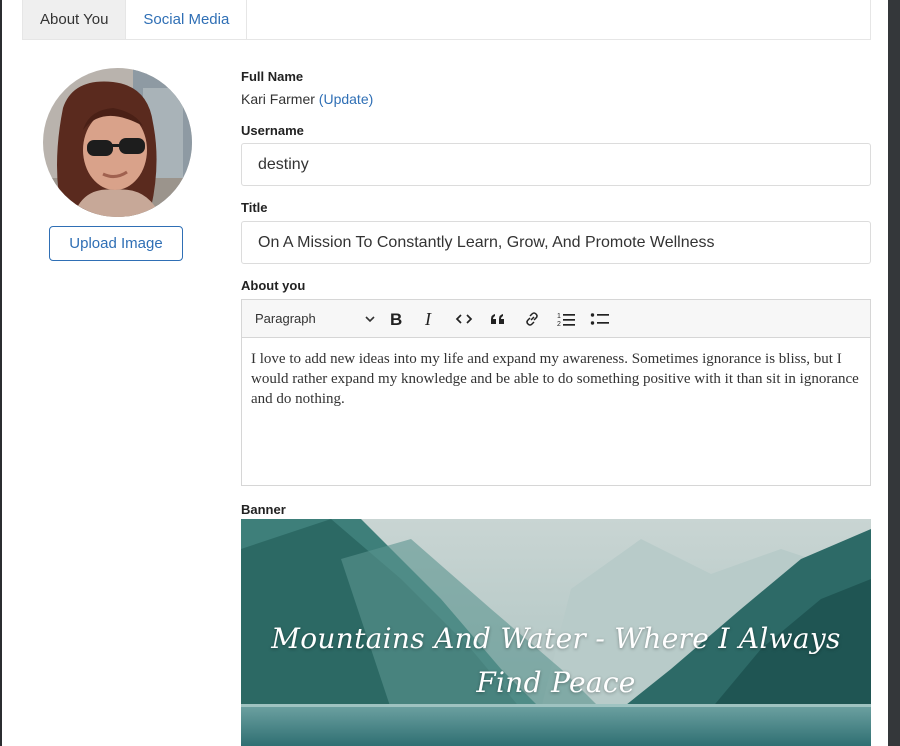 This screenshot has height=746, width=900. I want to click on banner-label: Banner, so click(263, 509).